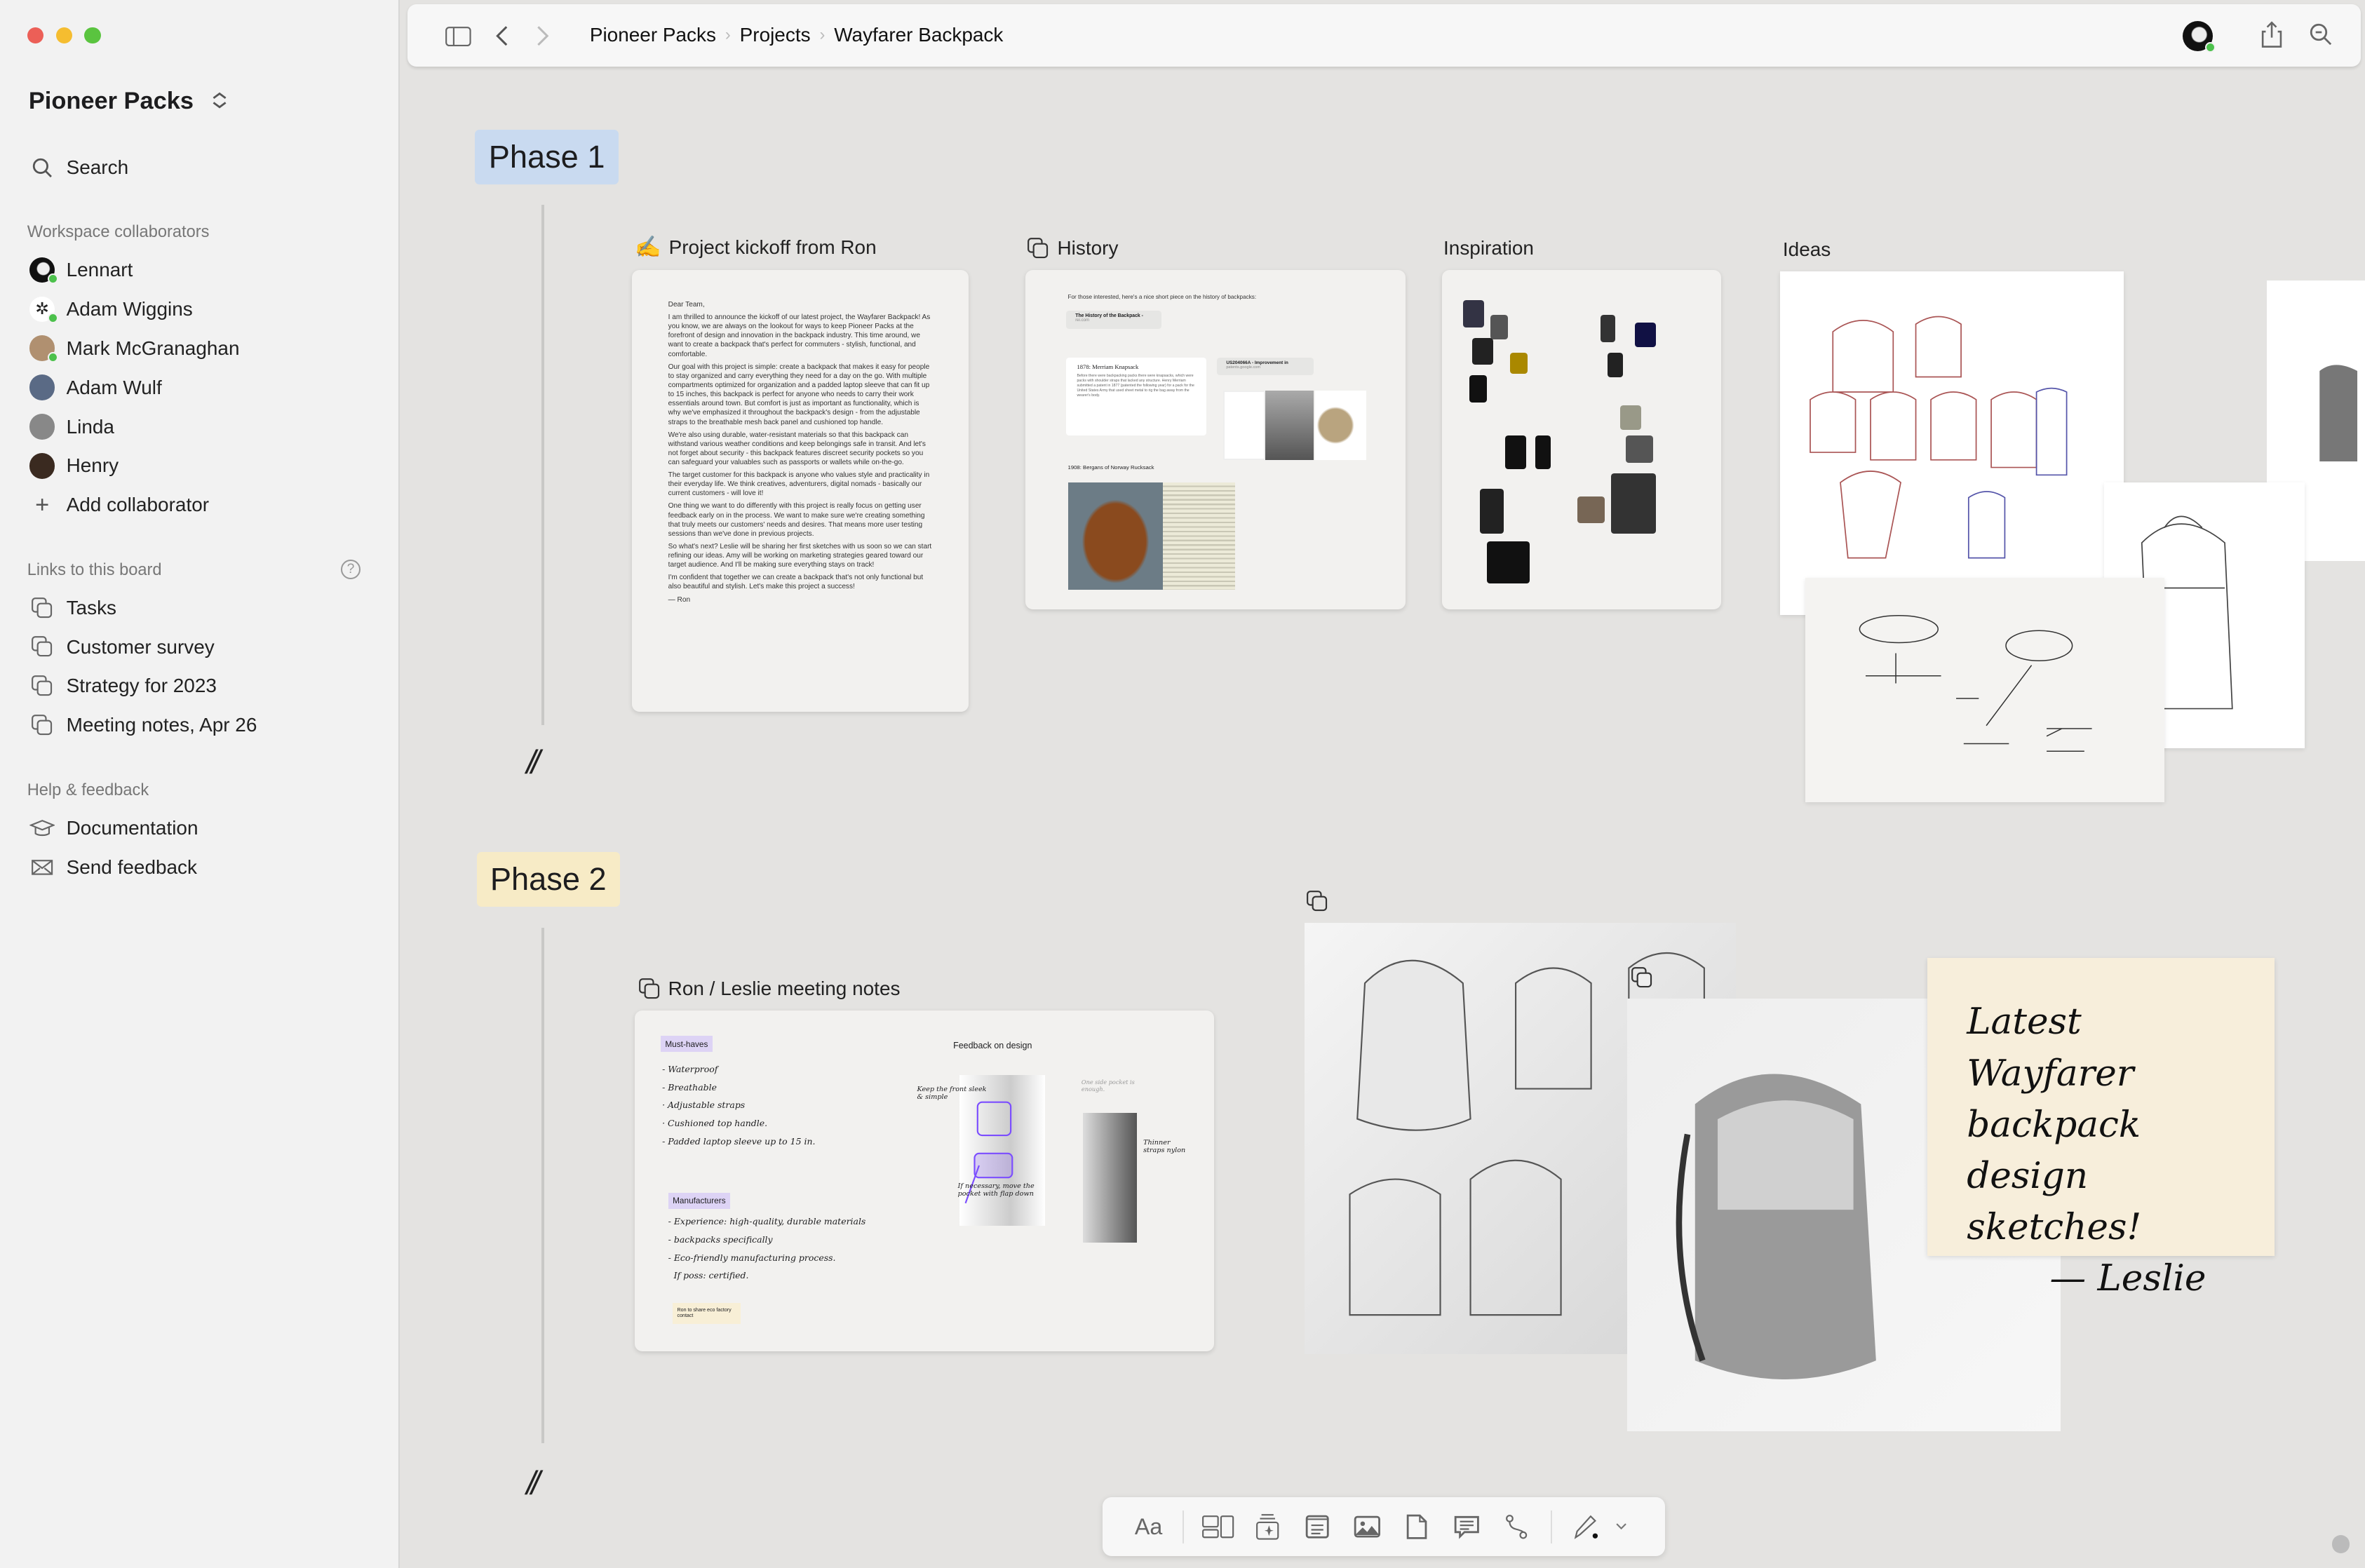 This screenshot has height=1568, width=2365. I want to click on text-style-button: Aa, so click(1149, 1527).